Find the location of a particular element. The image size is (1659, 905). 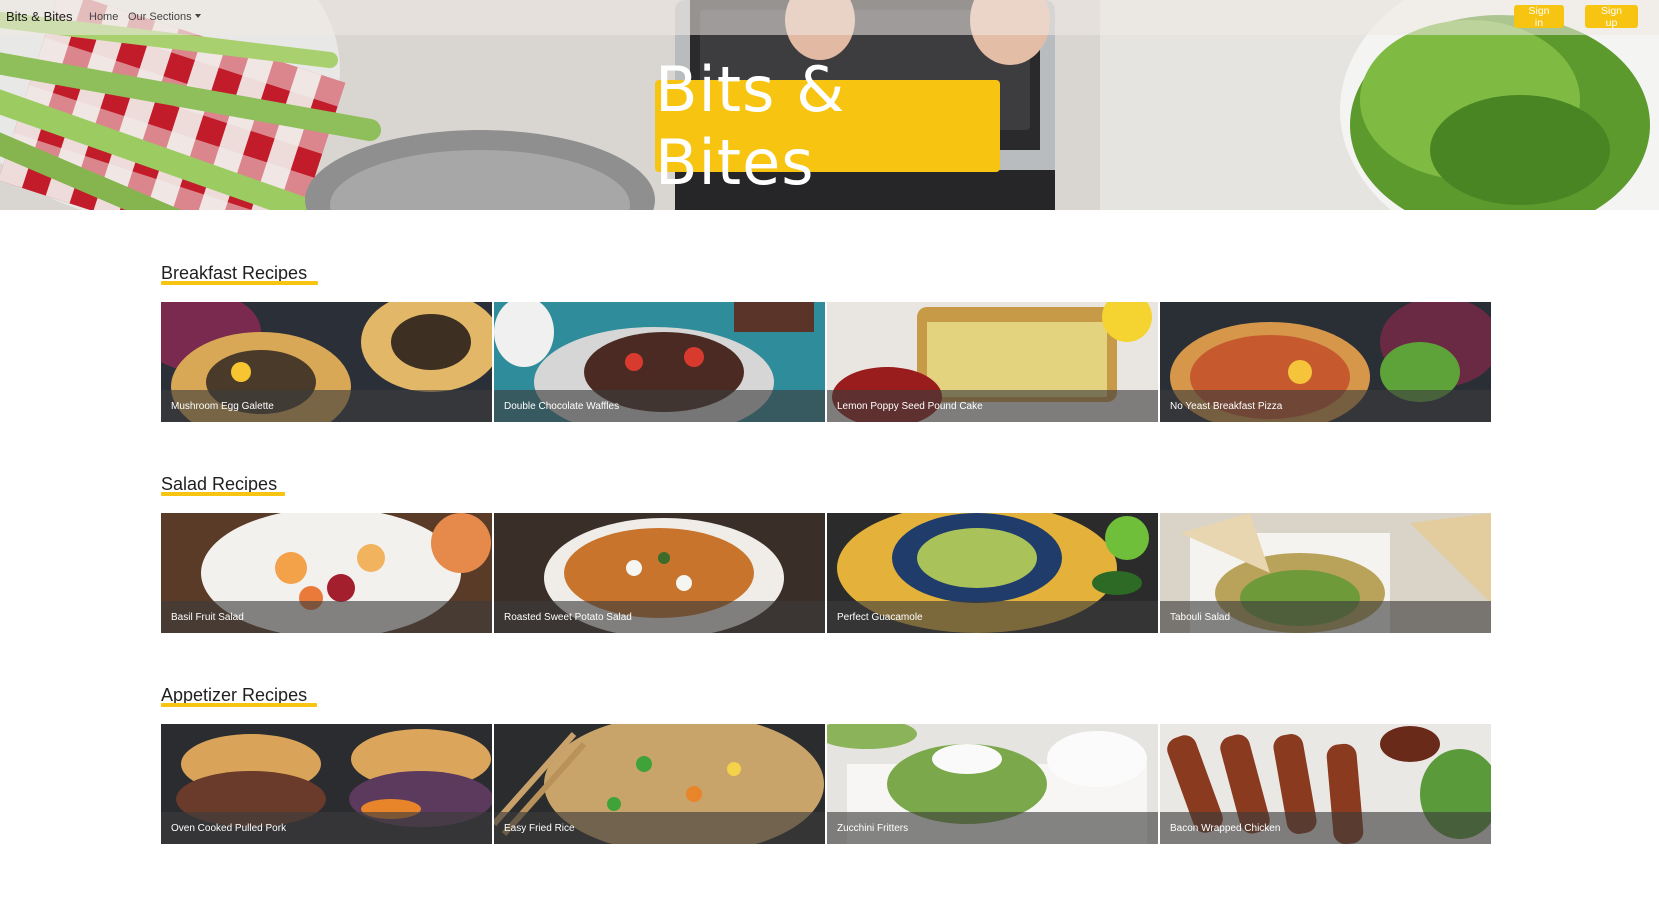

sign-in-button: Sign in is located at coordinates (1539, 17).